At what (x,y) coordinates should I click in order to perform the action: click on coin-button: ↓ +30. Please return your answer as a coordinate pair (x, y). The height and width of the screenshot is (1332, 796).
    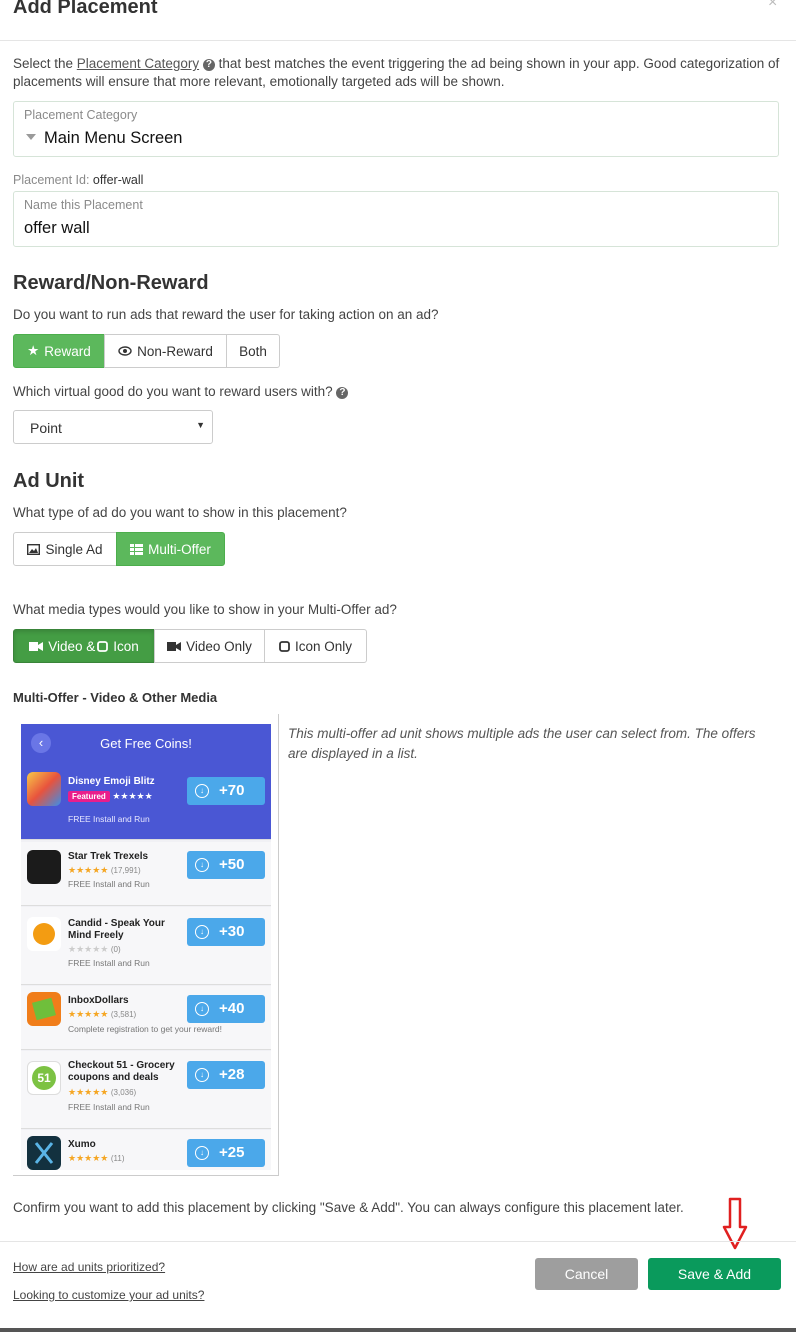
    Looking at the image, I should click on (226, 932).